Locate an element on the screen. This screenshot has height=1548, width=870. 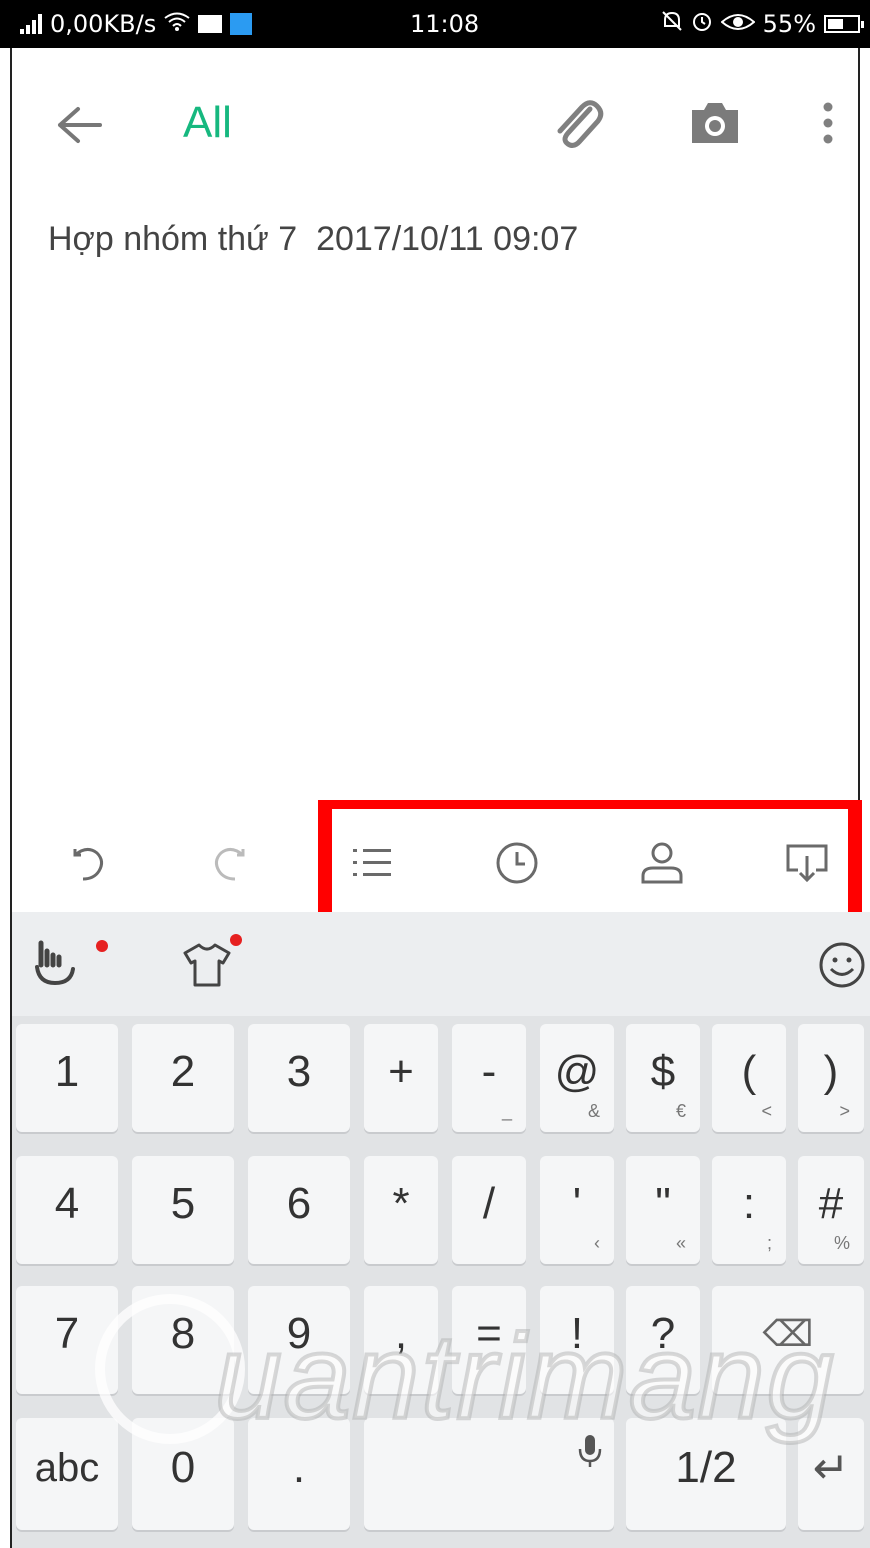
key-sublabel: ‹ is located at coordinates (597, 1243).